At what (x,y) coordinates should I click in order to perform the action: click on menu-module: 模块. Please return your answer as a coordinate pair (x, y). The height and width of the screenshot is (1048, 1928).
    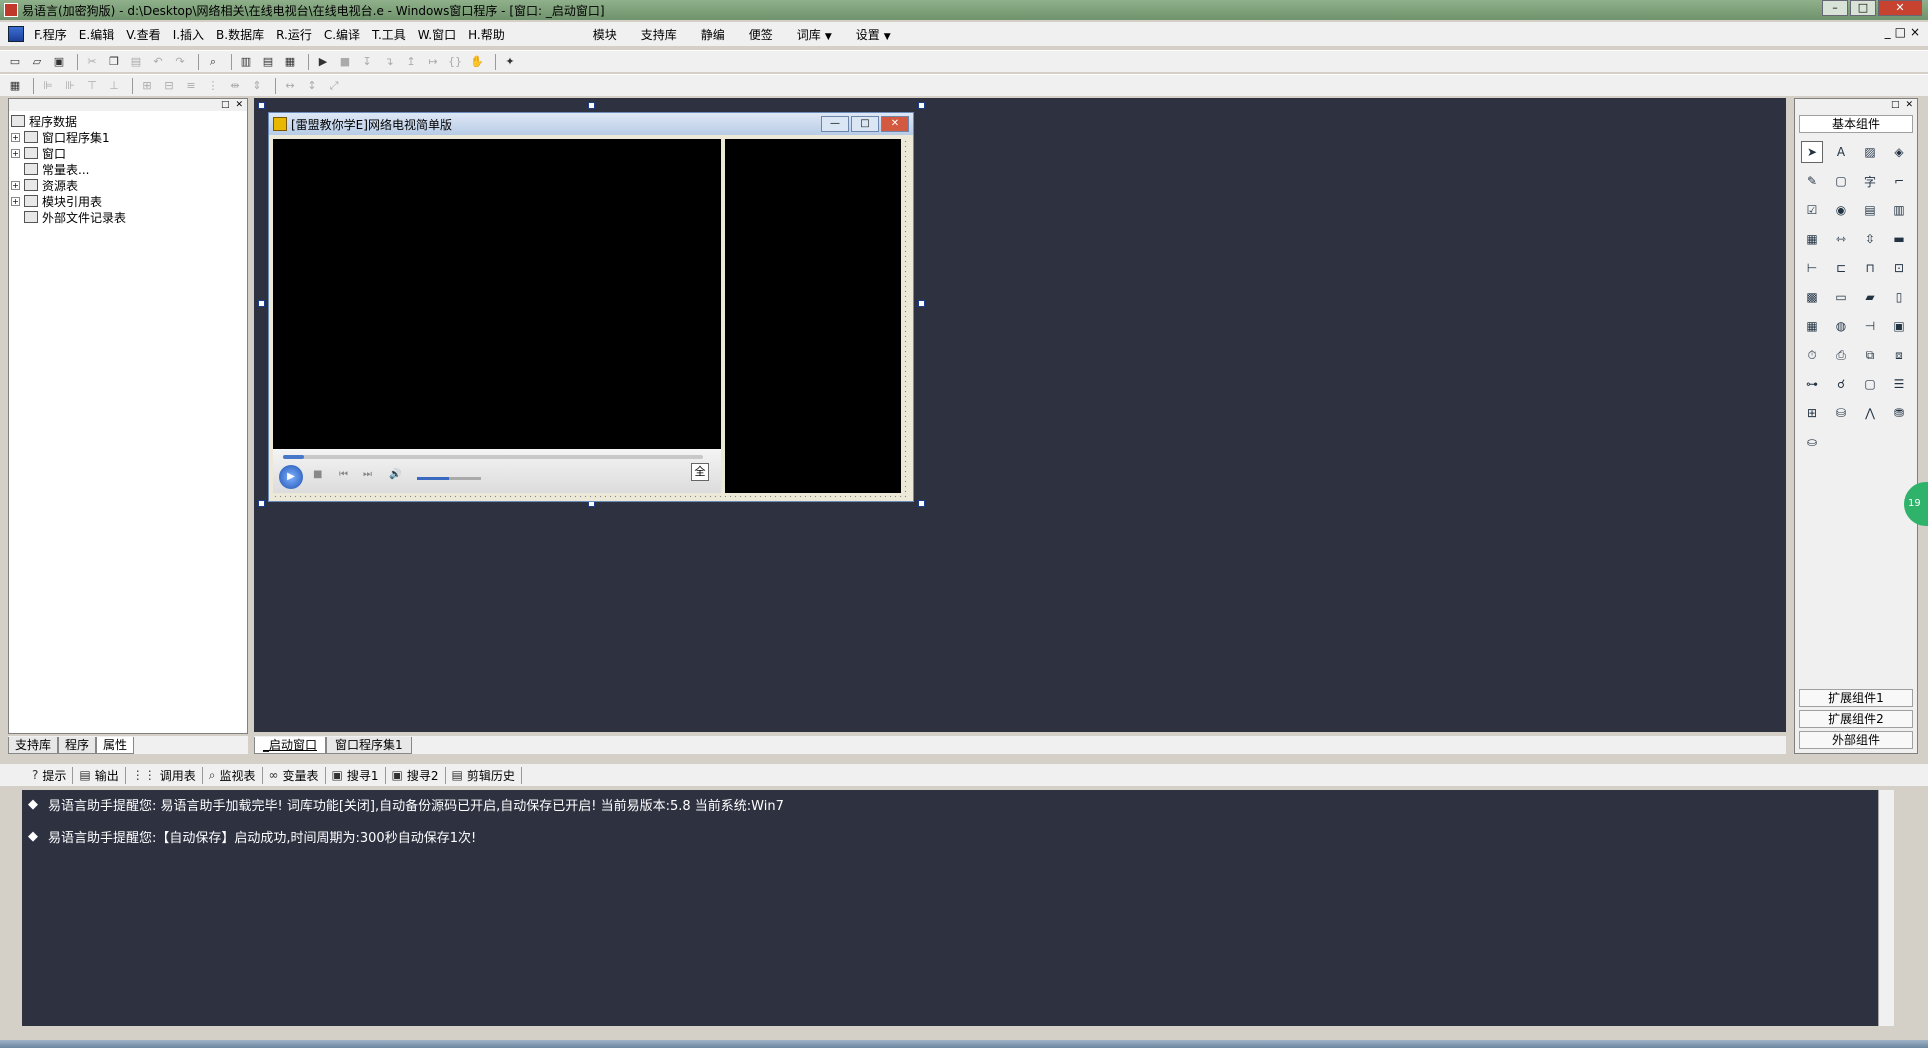
    Looking at the image, I should click on (605, 34).